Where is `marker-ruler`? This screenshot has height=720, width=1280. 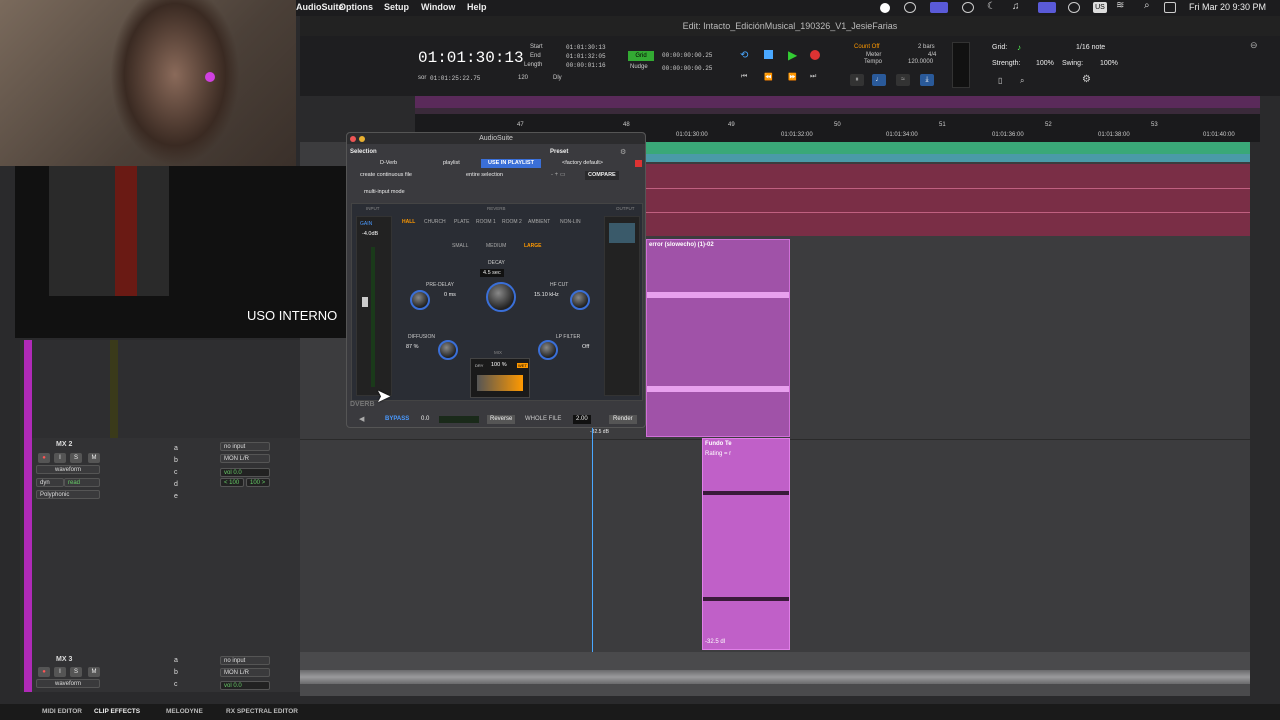 marker-ruler is located at coordinates (837, 102).